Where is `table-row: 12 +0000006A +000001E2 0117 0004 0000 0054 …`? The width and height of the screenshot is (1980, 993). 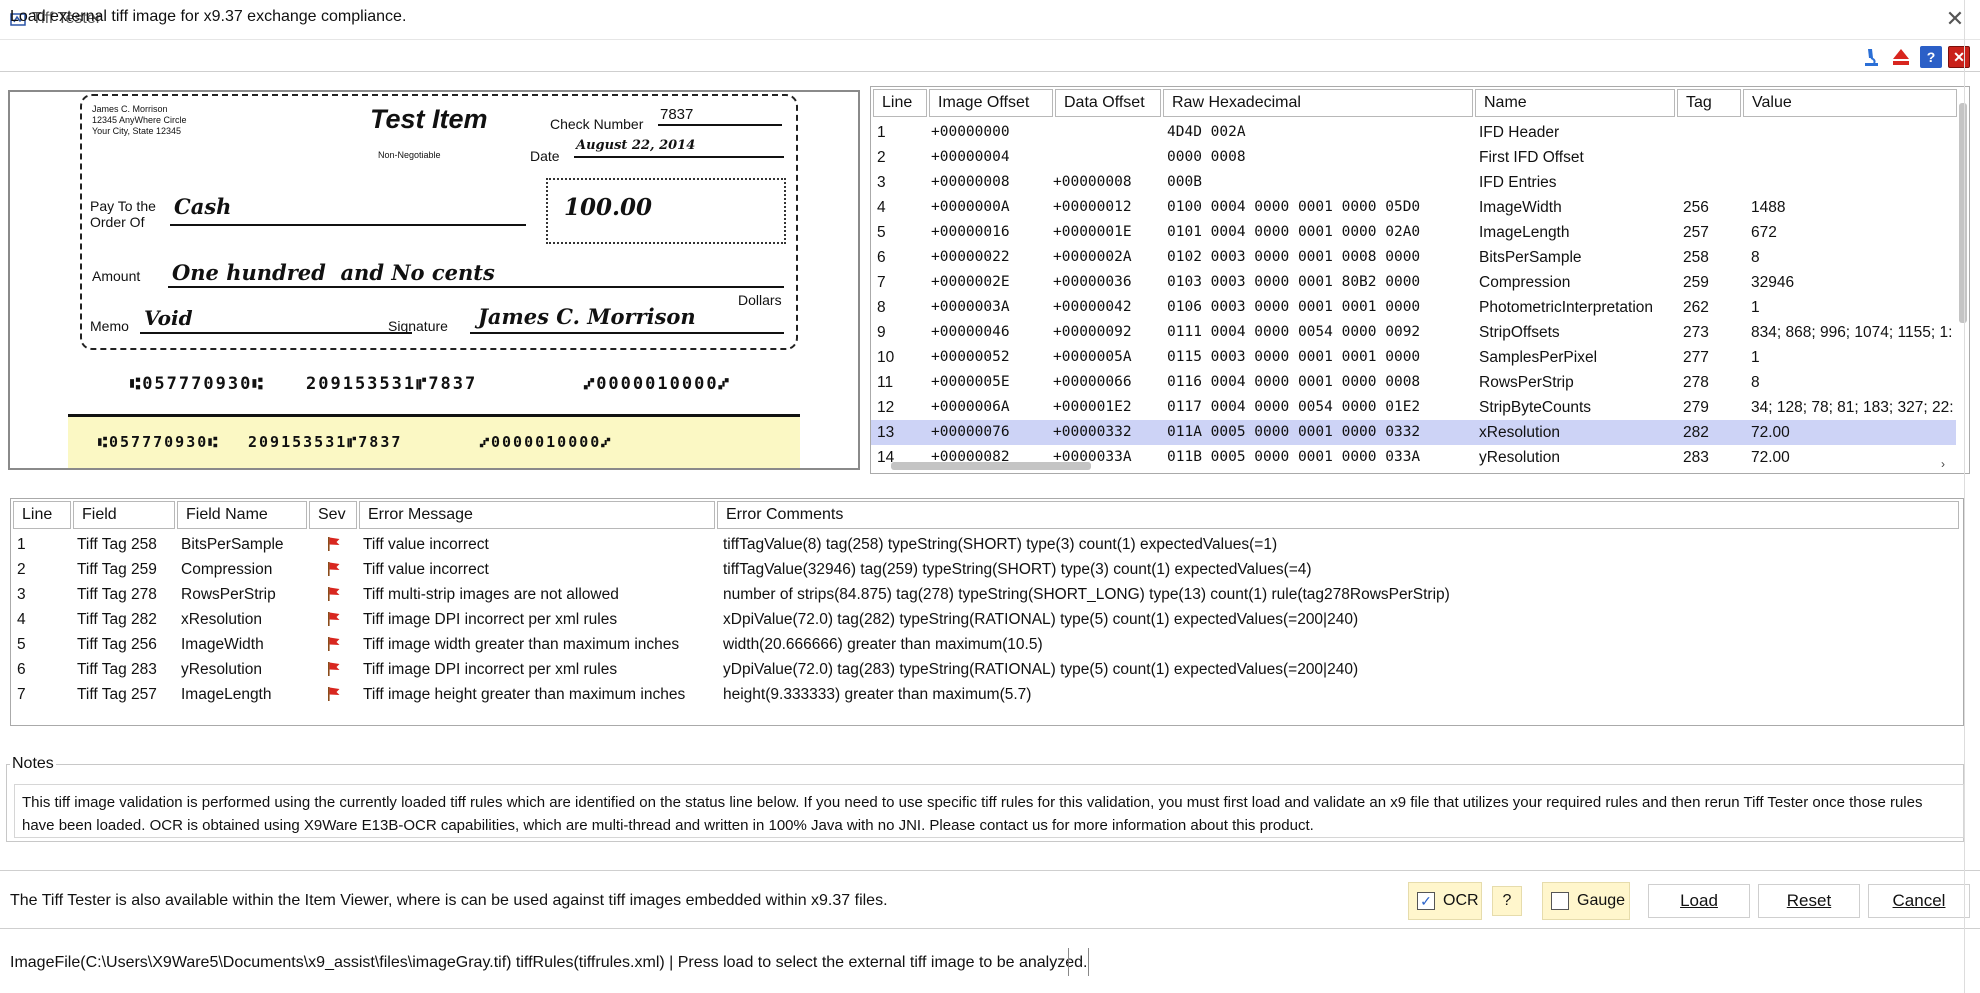
table-row: 12 +0000006A +000001E2 0117 0004 0000 0054 … is located at coordinates (1413, 407).